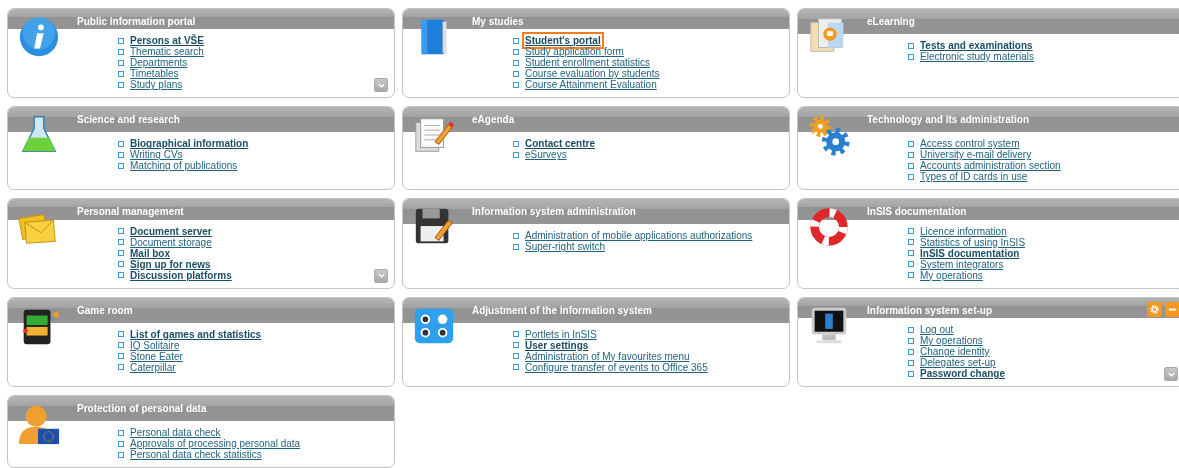 This screenshot has height=468, width=1179. What do you see at coordinates (563, 41) in the screenshot?
I see `menu-link: Student's portal` at bounding box center [563, 41].